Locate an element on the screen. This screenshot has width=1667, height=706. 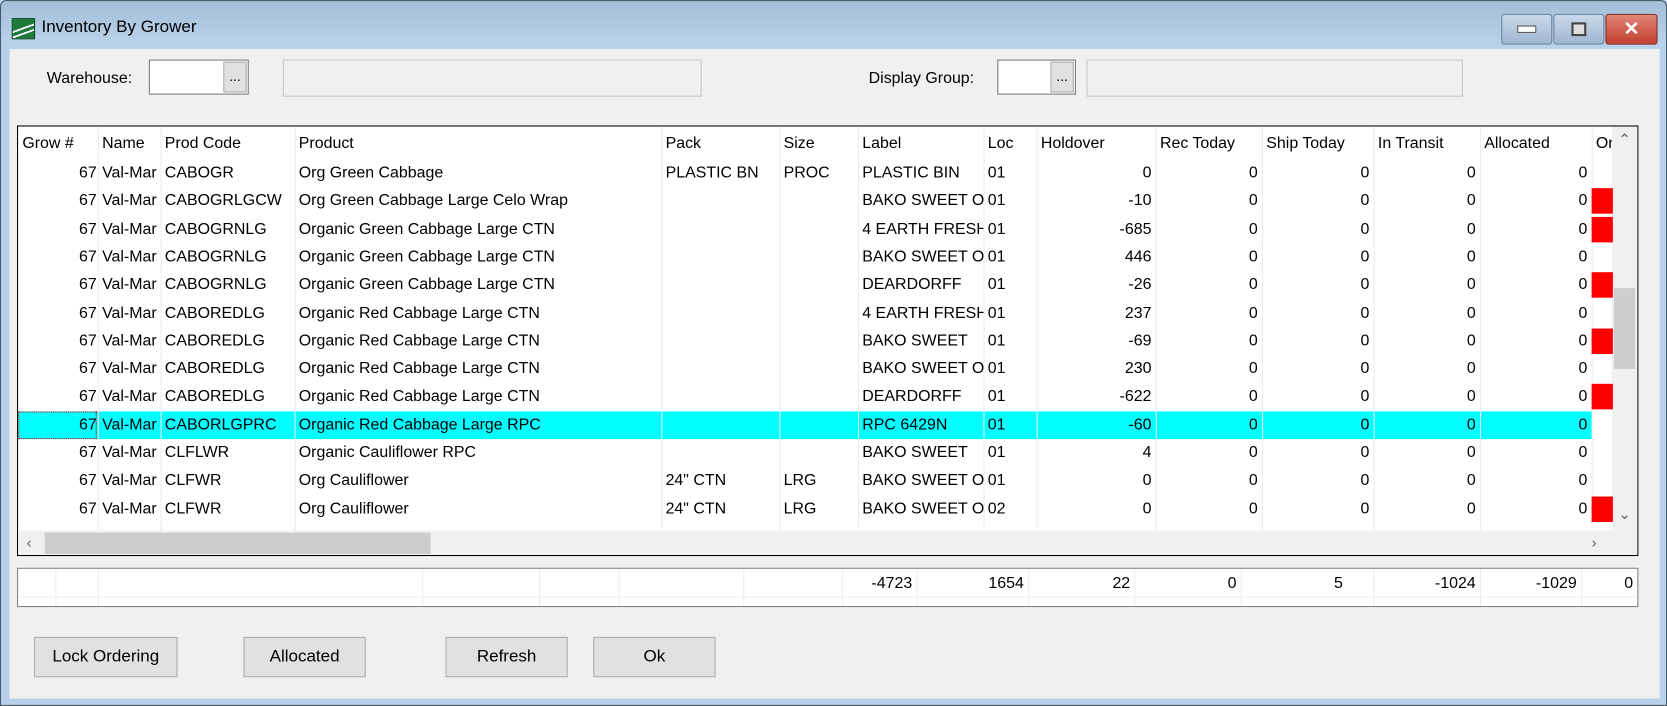
column-header-label: Label is located at coordinates (920, 143).